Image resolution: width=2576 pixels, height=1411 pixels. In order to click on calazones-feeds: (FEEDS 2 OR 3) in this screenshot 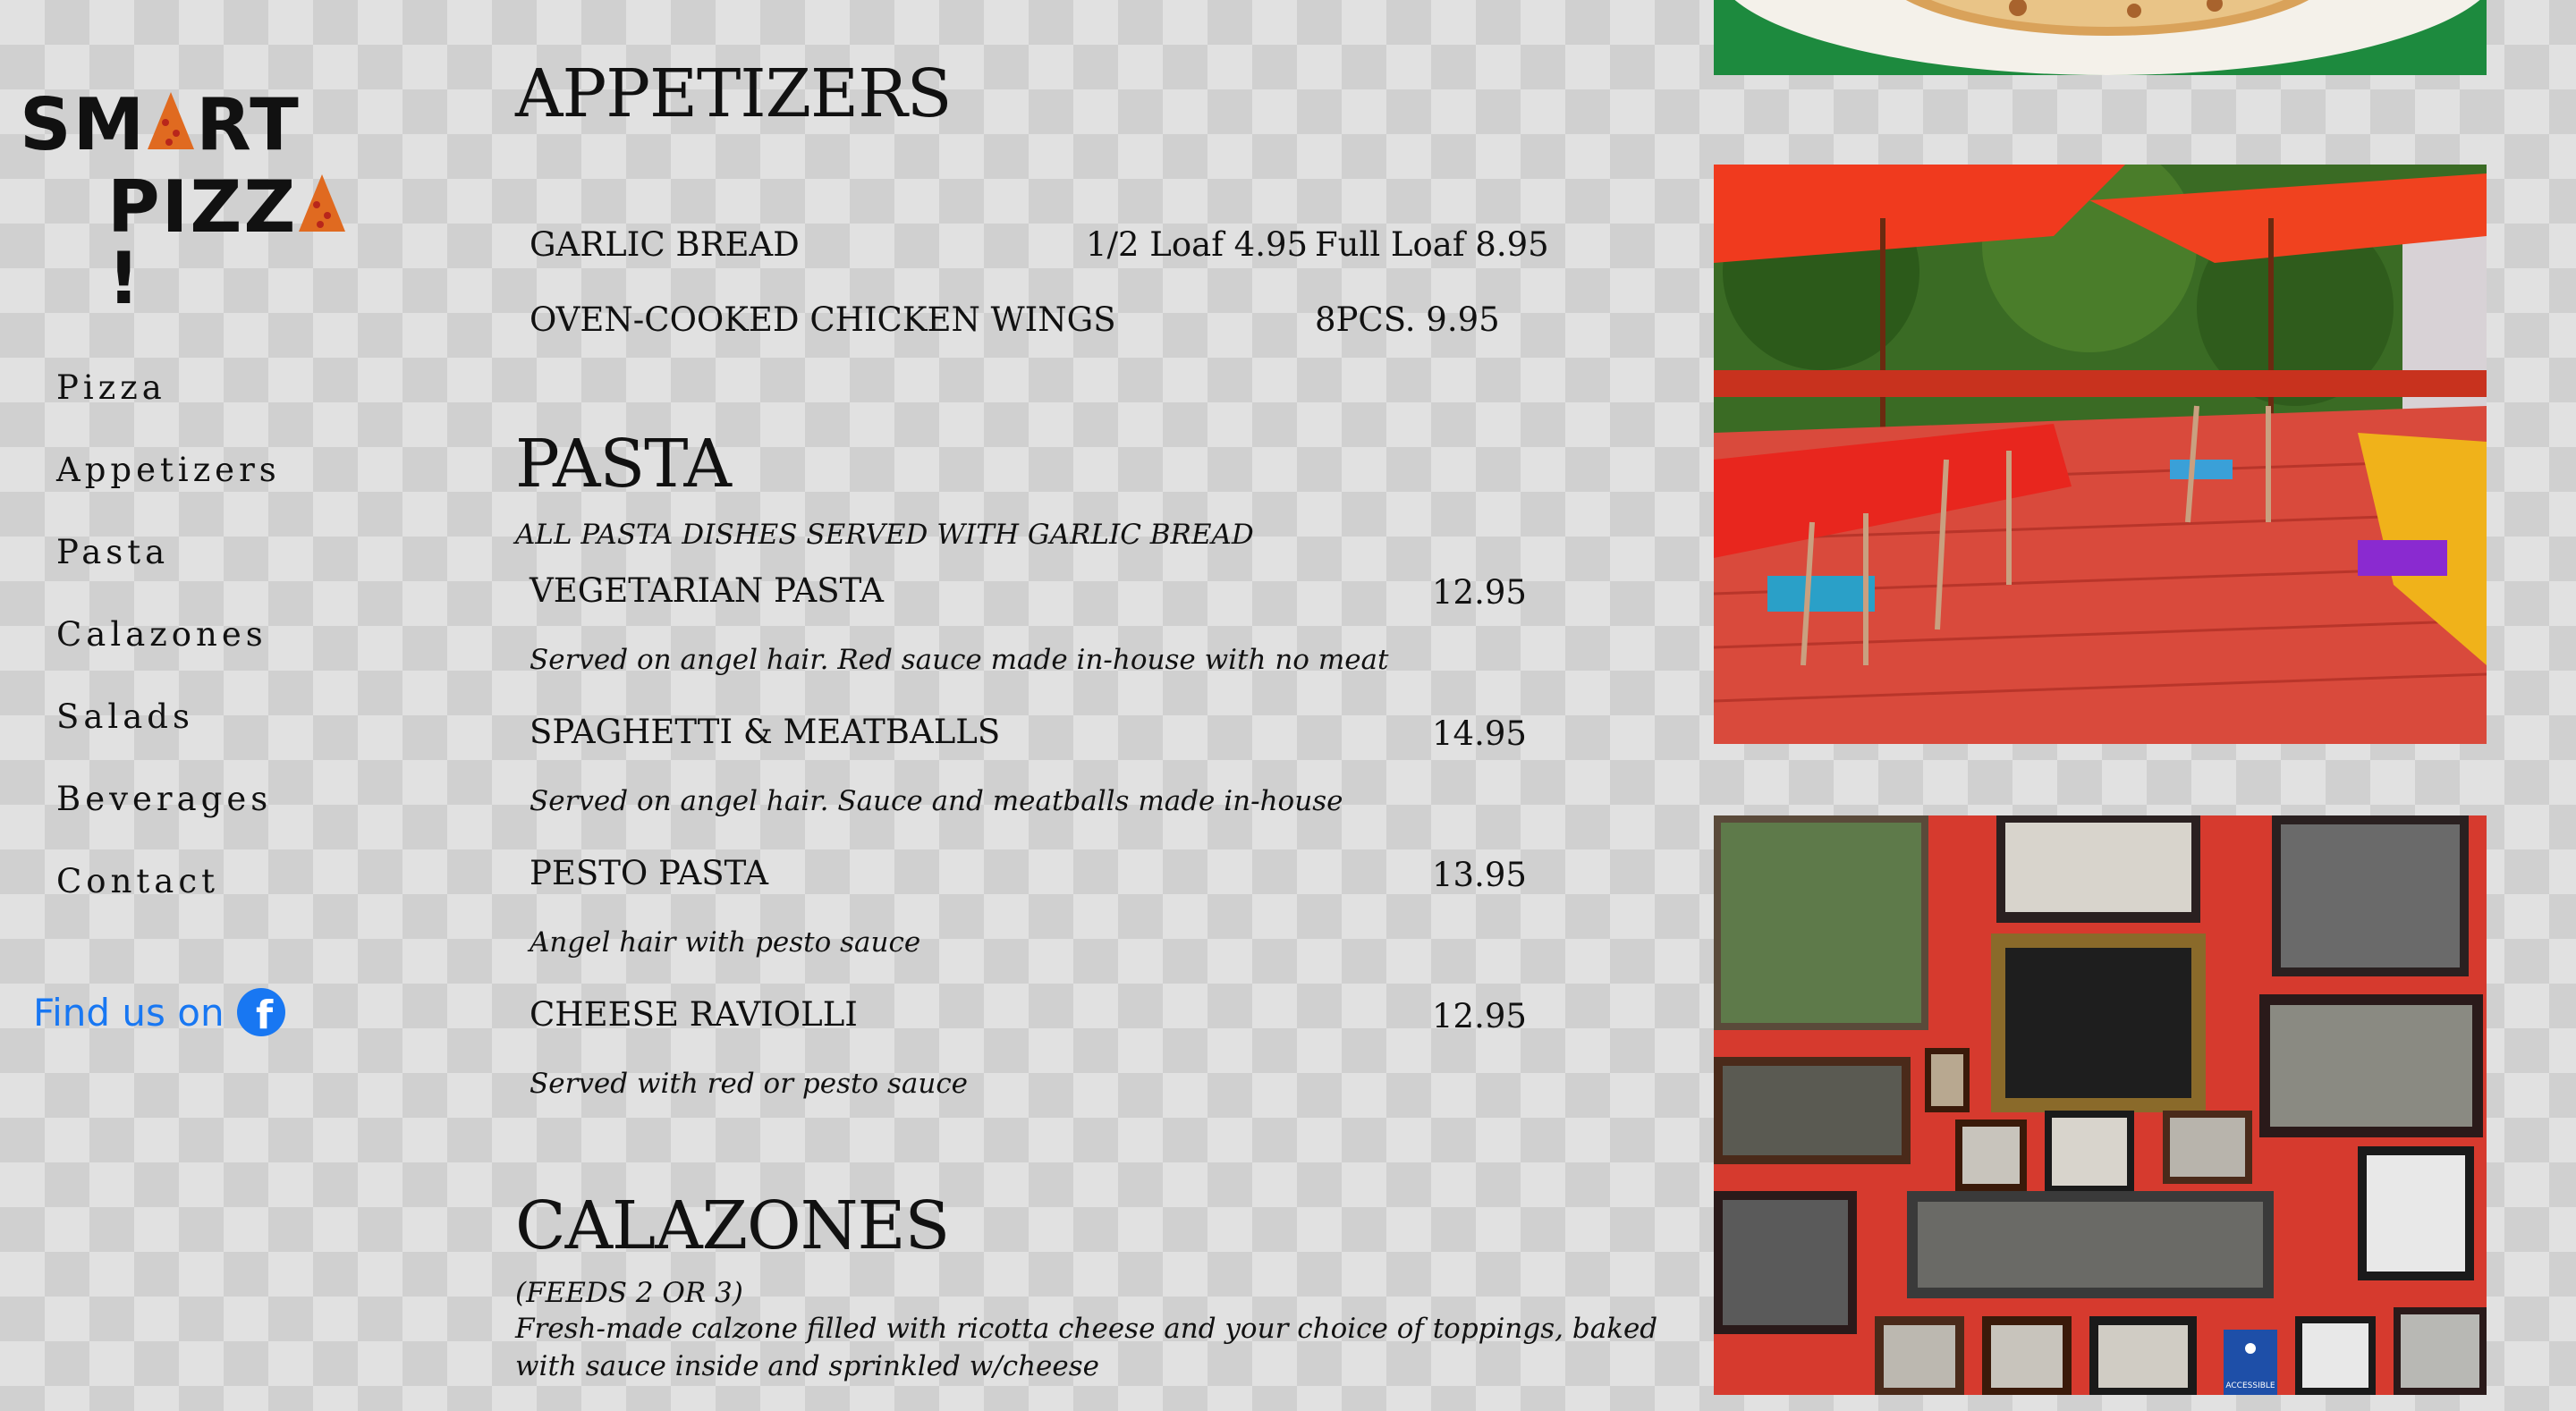, I will do `click(629, 1293)`.